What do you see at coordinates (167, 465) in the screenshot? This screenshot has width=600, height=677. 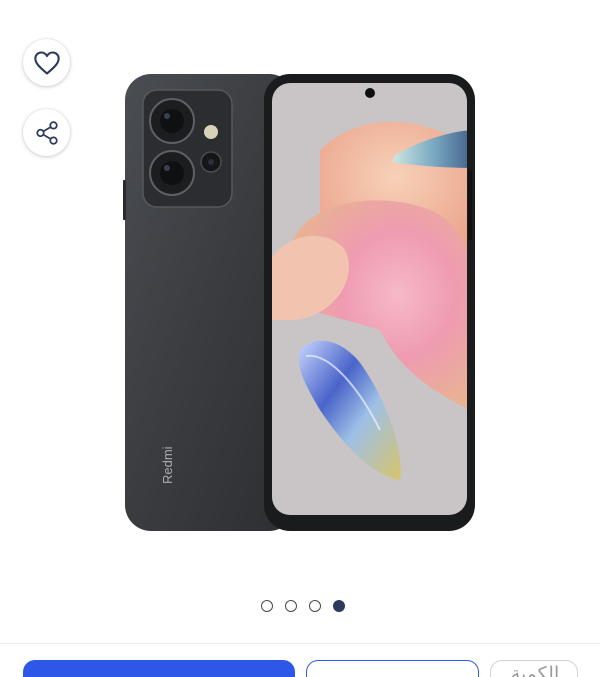 I see `brand-mark: Redmi` at bounding box center [167, 465].